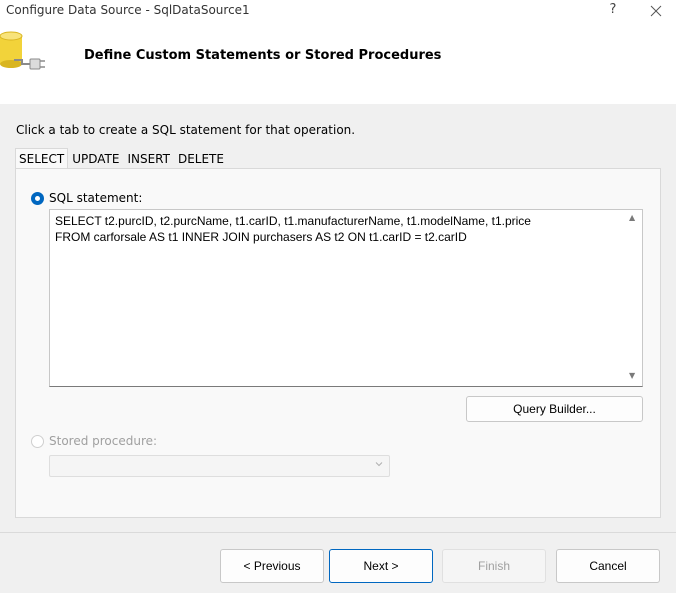 The height and width of the screenshot is (593, 676). I want to click on sql-statement-radio, so click(37, 198).